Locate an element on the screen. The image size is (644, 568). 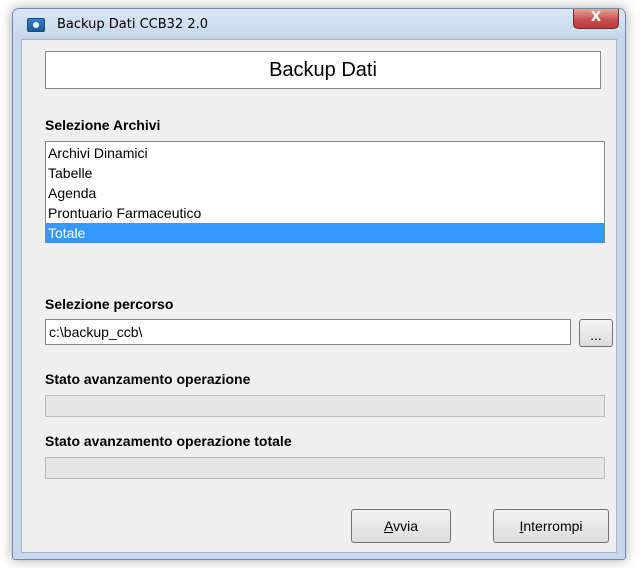
total-progress-bar is located at coordinates (325, 468).